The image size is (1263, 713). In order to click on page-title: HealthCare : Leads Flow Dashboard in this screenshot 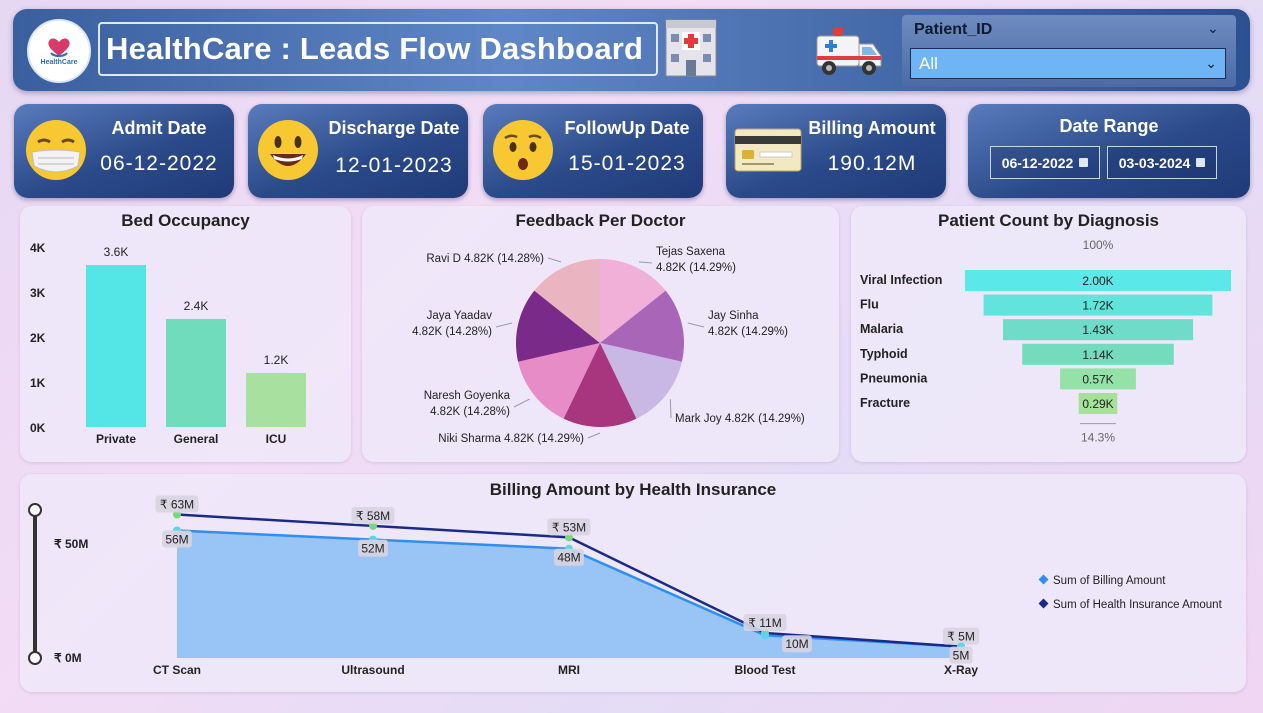, I will do `click(375, 48)`.